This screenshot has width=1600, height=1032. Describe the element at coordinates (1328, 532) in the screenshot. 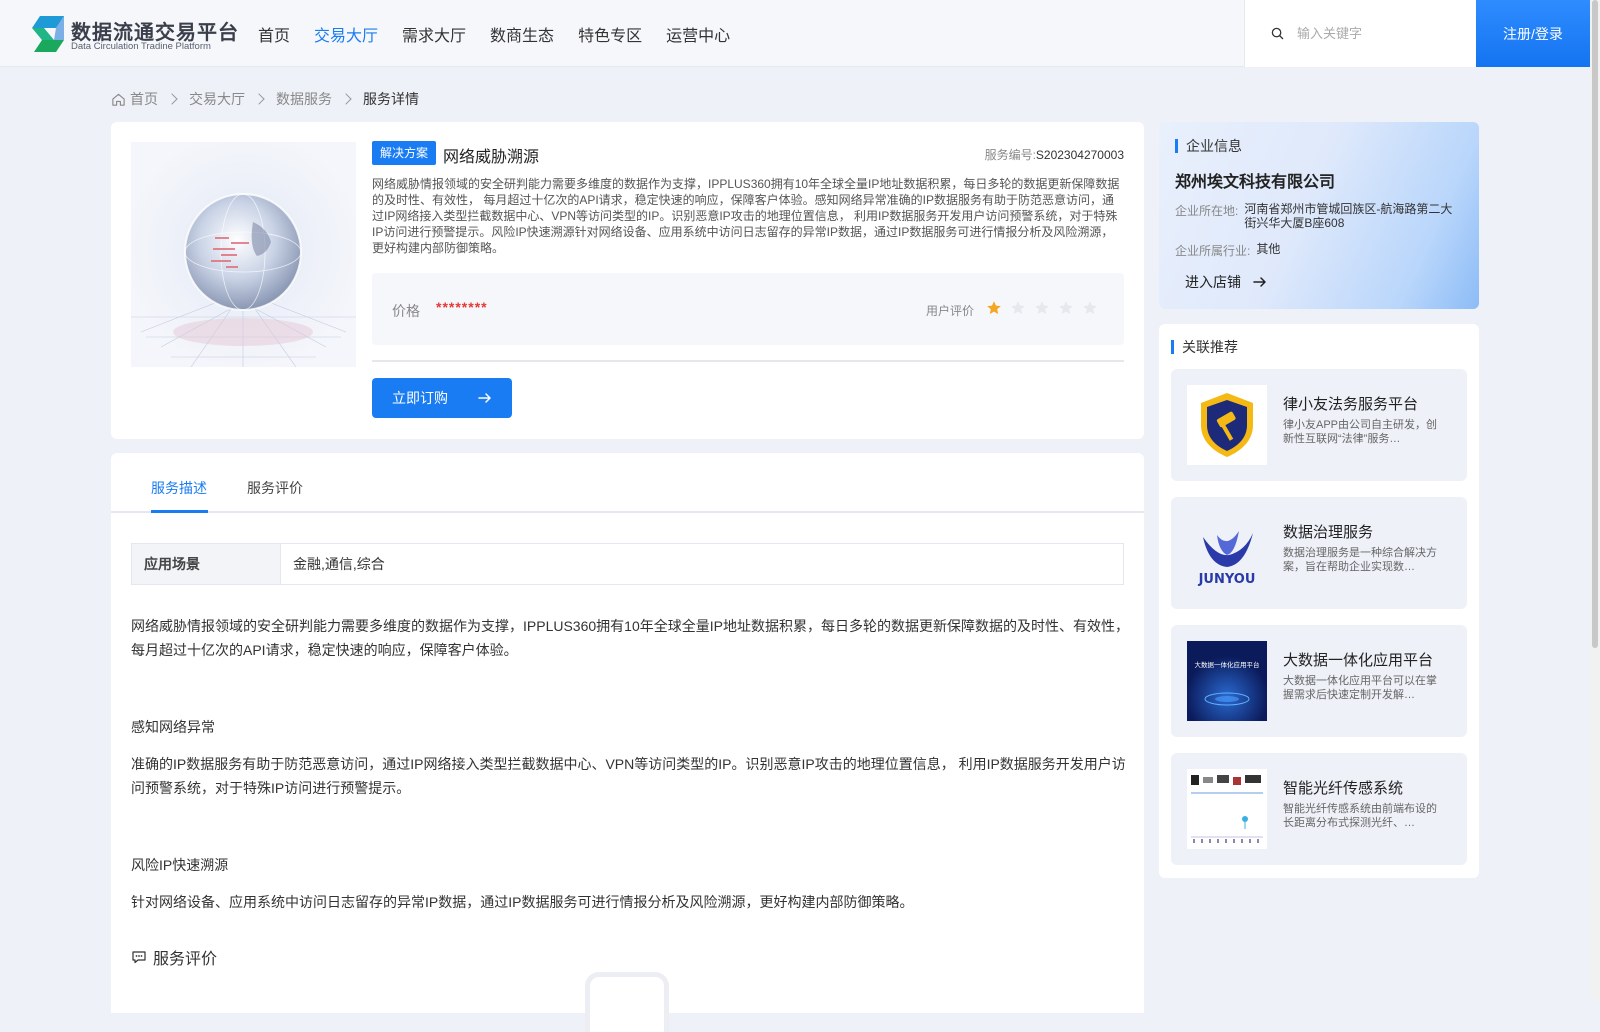

I see `recommend-title: 数据治理服务` at that location.